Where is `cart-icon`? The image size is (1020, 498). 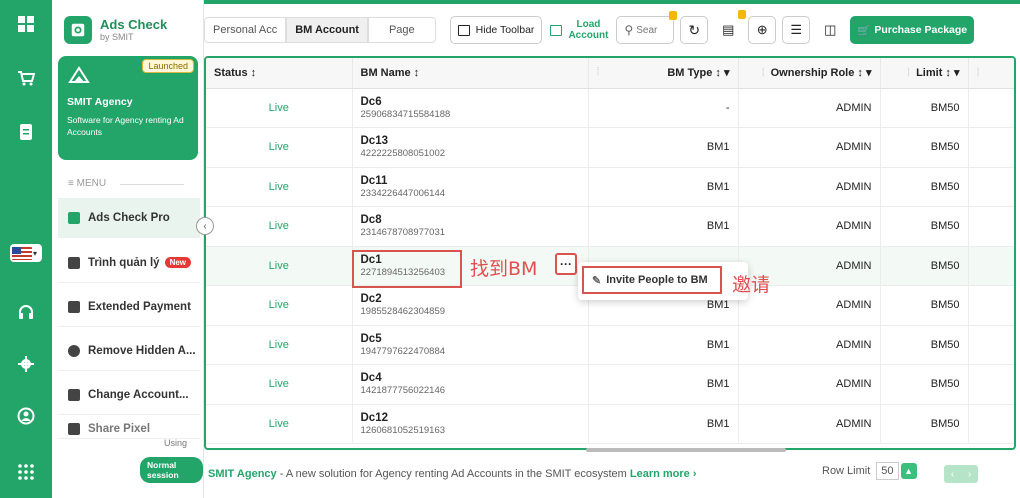
cart-icon is located at coordinates (26, 78).